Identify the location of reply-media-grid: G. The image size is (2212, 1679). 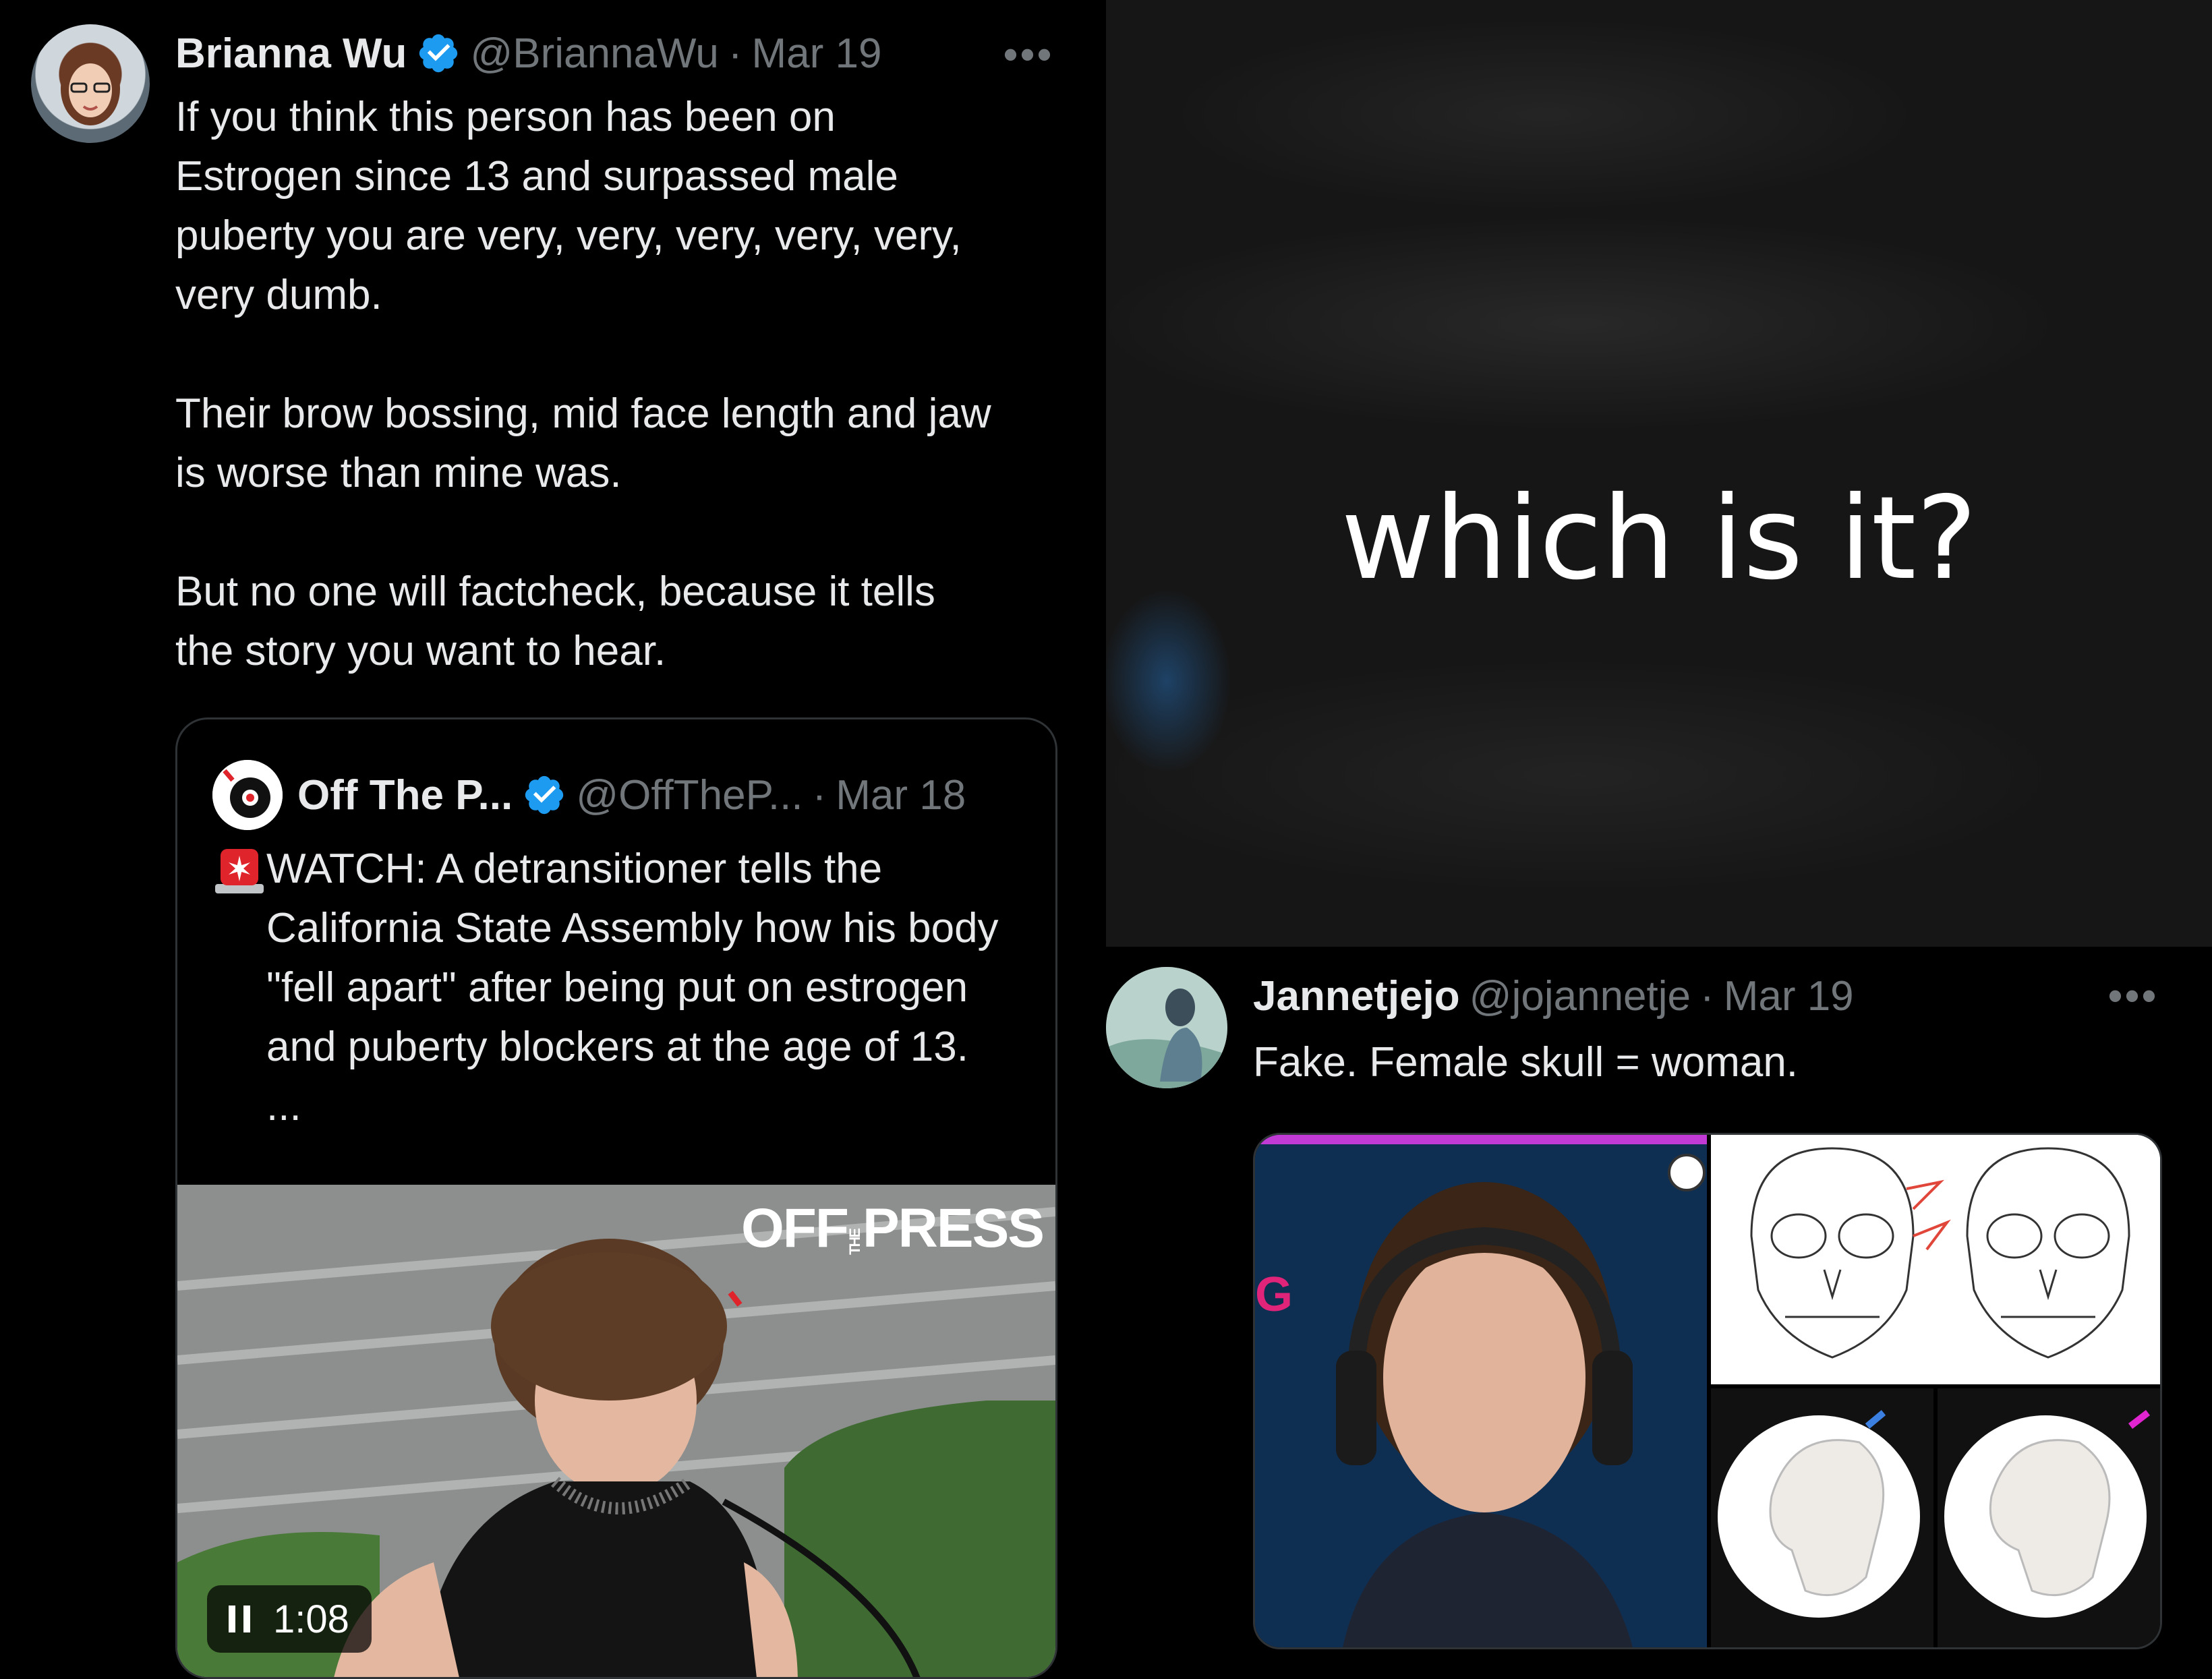
(1707, 1391).